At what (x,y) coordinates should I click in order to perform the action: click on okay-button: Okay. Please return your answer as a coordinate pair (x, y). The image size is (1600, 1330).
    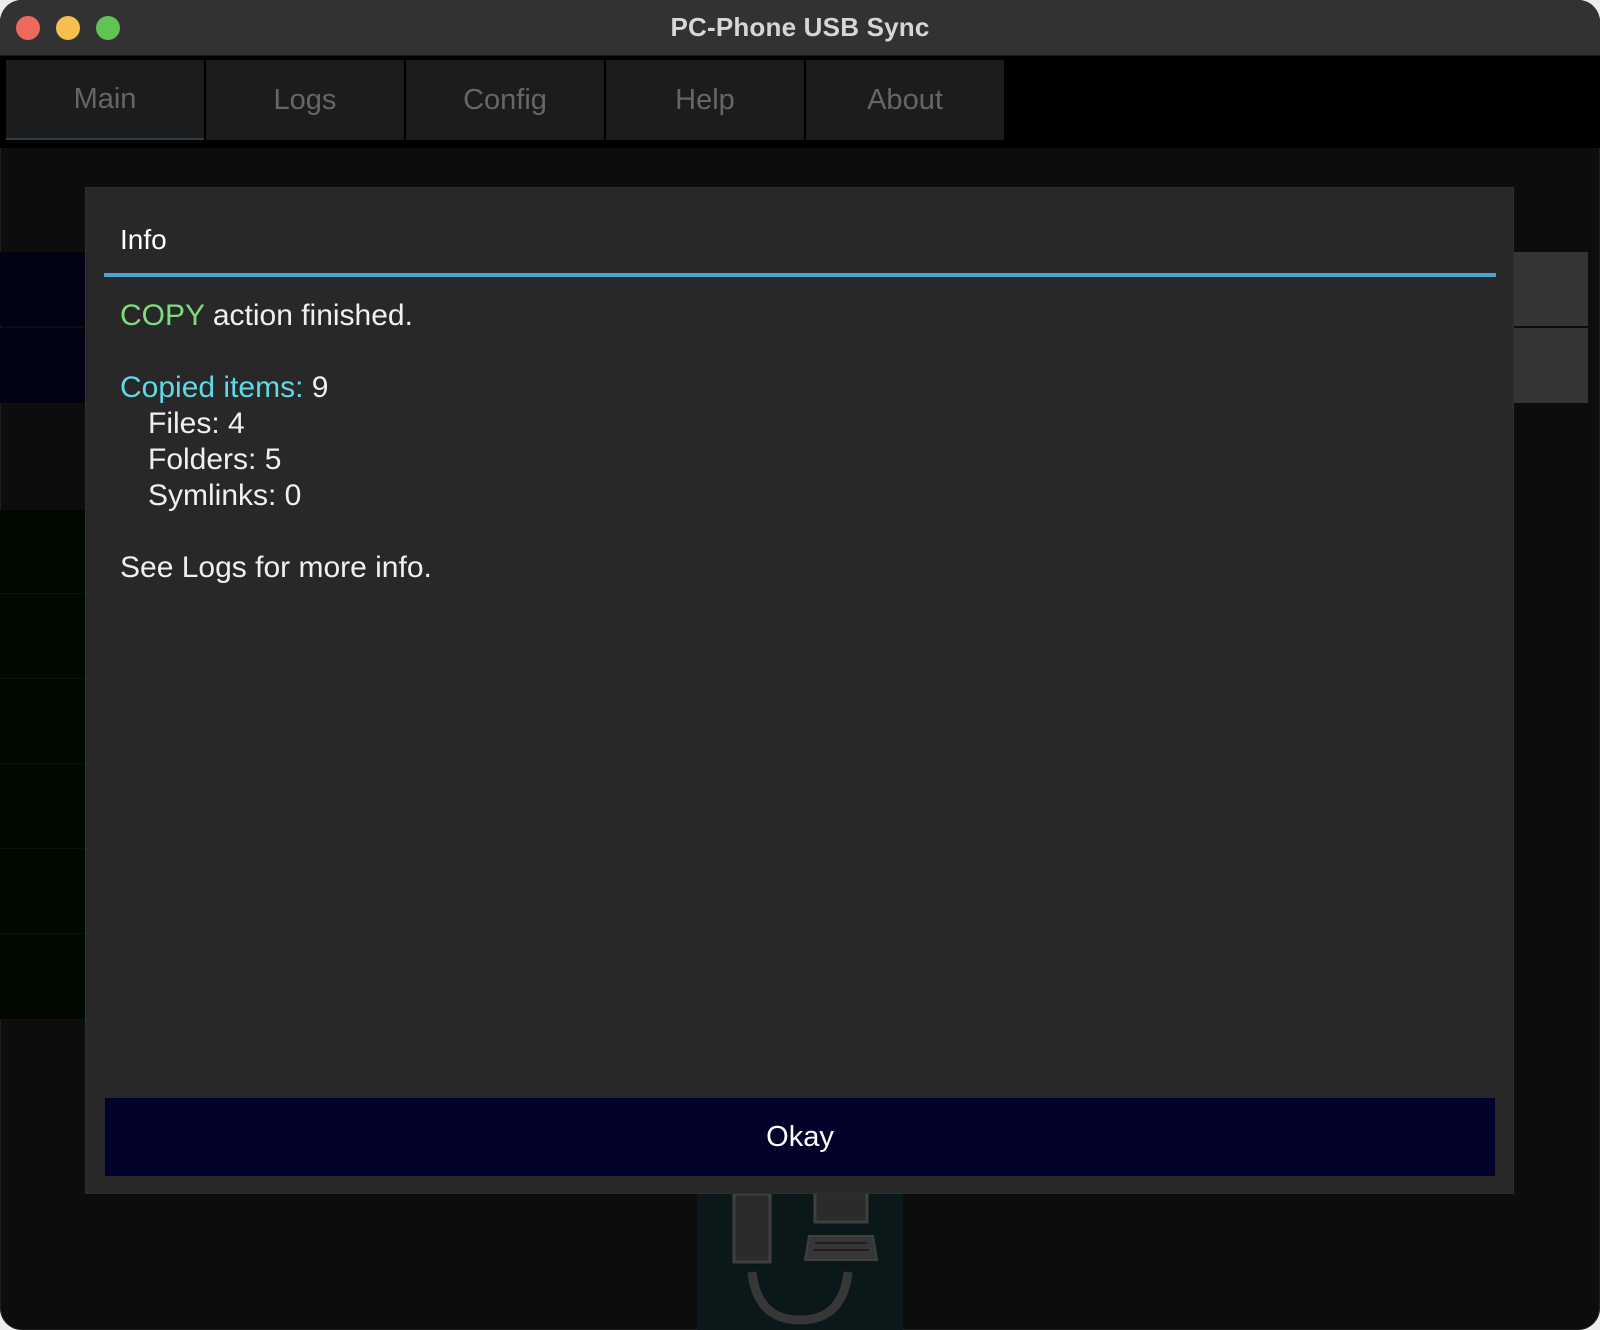
    Looking at the image, I should click on (800, 1137).